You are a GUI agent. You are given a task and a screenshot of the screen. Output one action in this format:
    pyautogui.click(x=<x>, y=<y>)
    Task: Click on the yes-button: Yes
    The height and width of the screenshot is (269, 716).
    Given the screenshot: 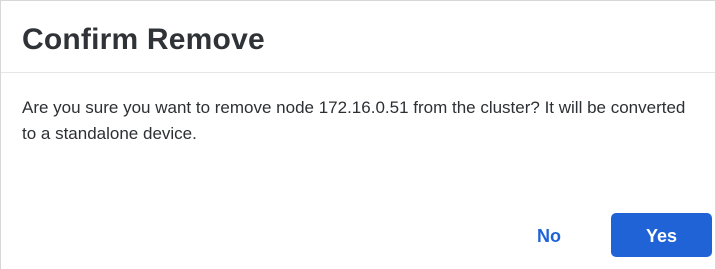 What is the action you would take?
    pyautogui.click(x=661, y=235)
    